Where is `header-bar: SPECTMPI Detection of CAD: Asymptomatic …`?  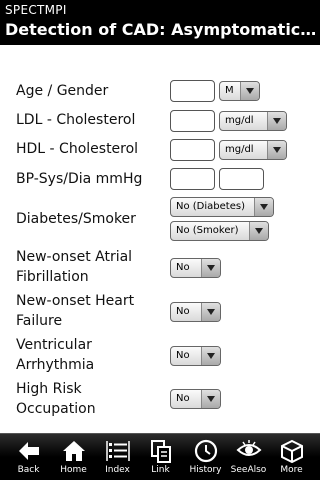 header-bar: SPECTMPI Detection of CAD: Asymptomatic … is located at coordinates (160, 22).